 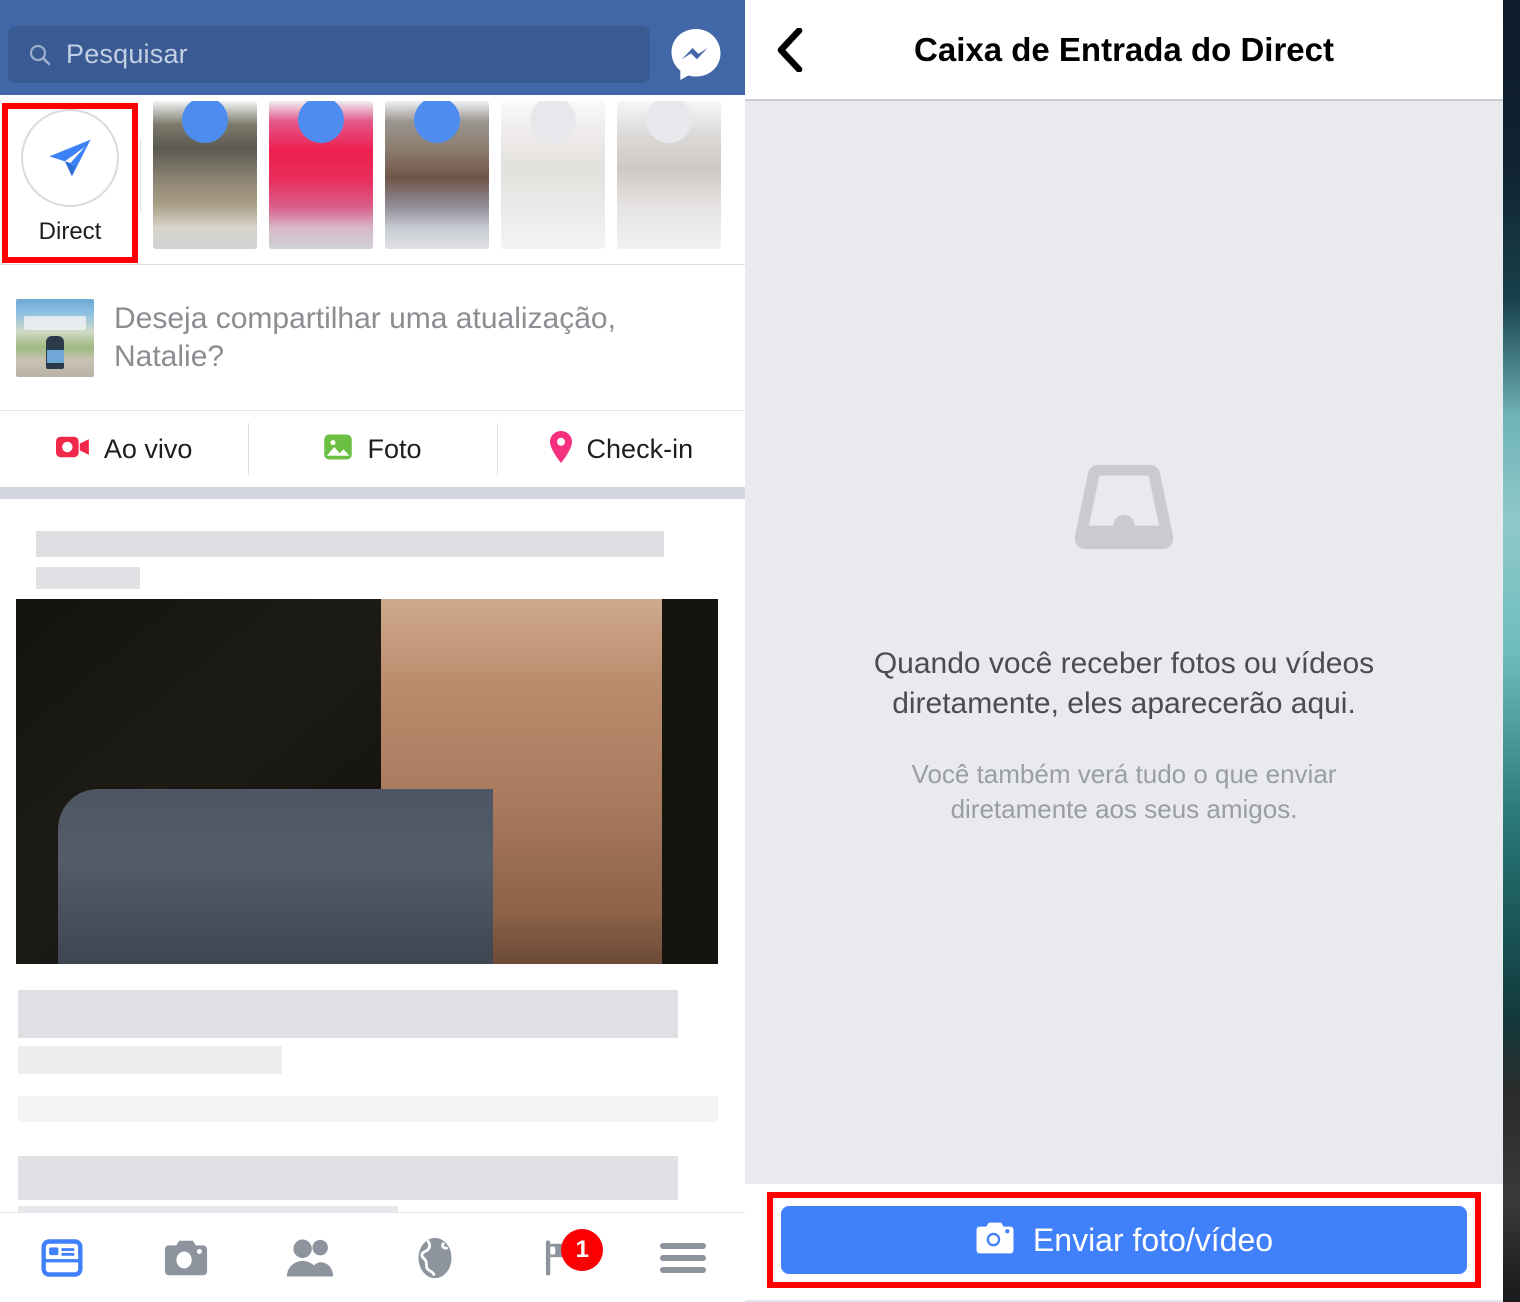 What do you see at coordinates (367, 781) in the screenshot?
I see `post-photo` at bounding box center [367, 781].